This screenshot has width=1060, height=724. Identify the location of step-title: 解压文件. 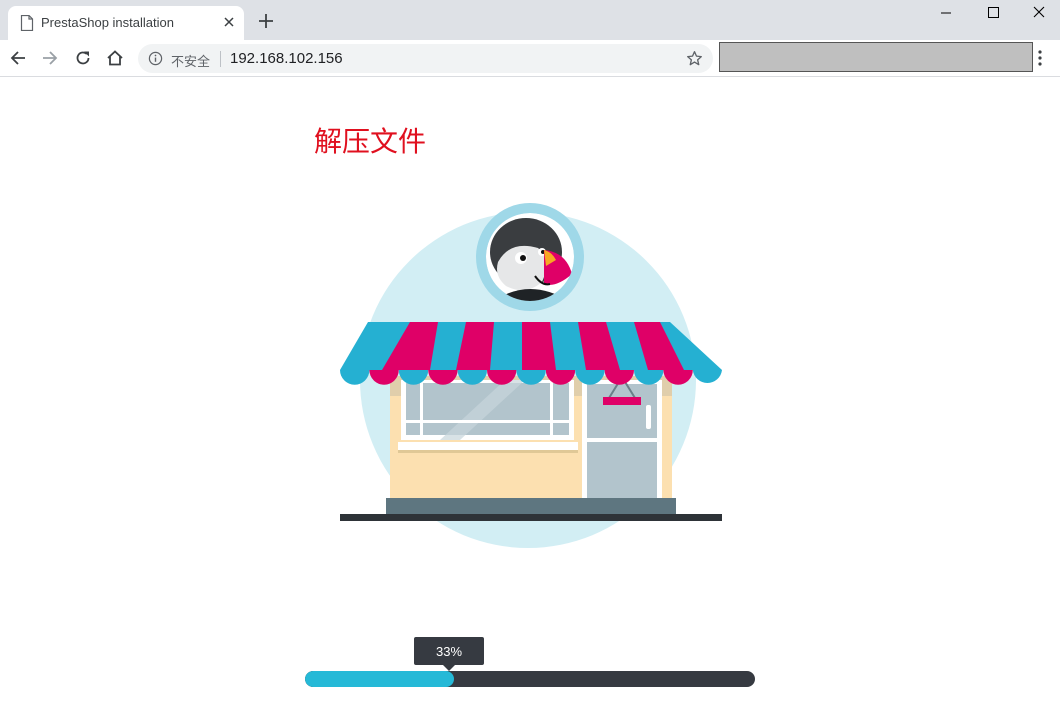
(370, 141).